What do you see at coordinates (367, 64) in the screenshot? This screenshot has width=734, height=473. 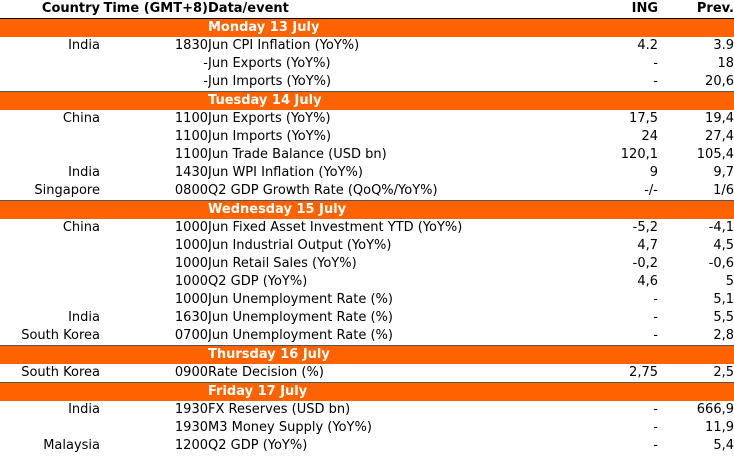 I see `table-row: - Jun Exports (YoY%) -18` at bounding box center [367, 64].